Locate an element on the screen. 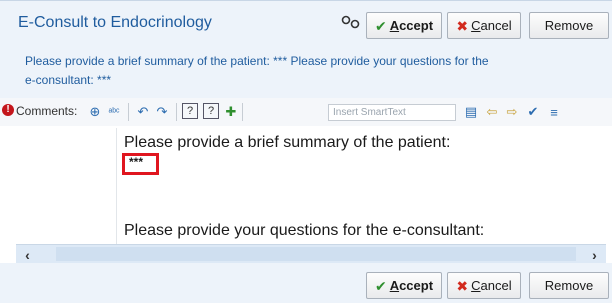  check-all-icon: ✔ is located at coordinates (533, 112).